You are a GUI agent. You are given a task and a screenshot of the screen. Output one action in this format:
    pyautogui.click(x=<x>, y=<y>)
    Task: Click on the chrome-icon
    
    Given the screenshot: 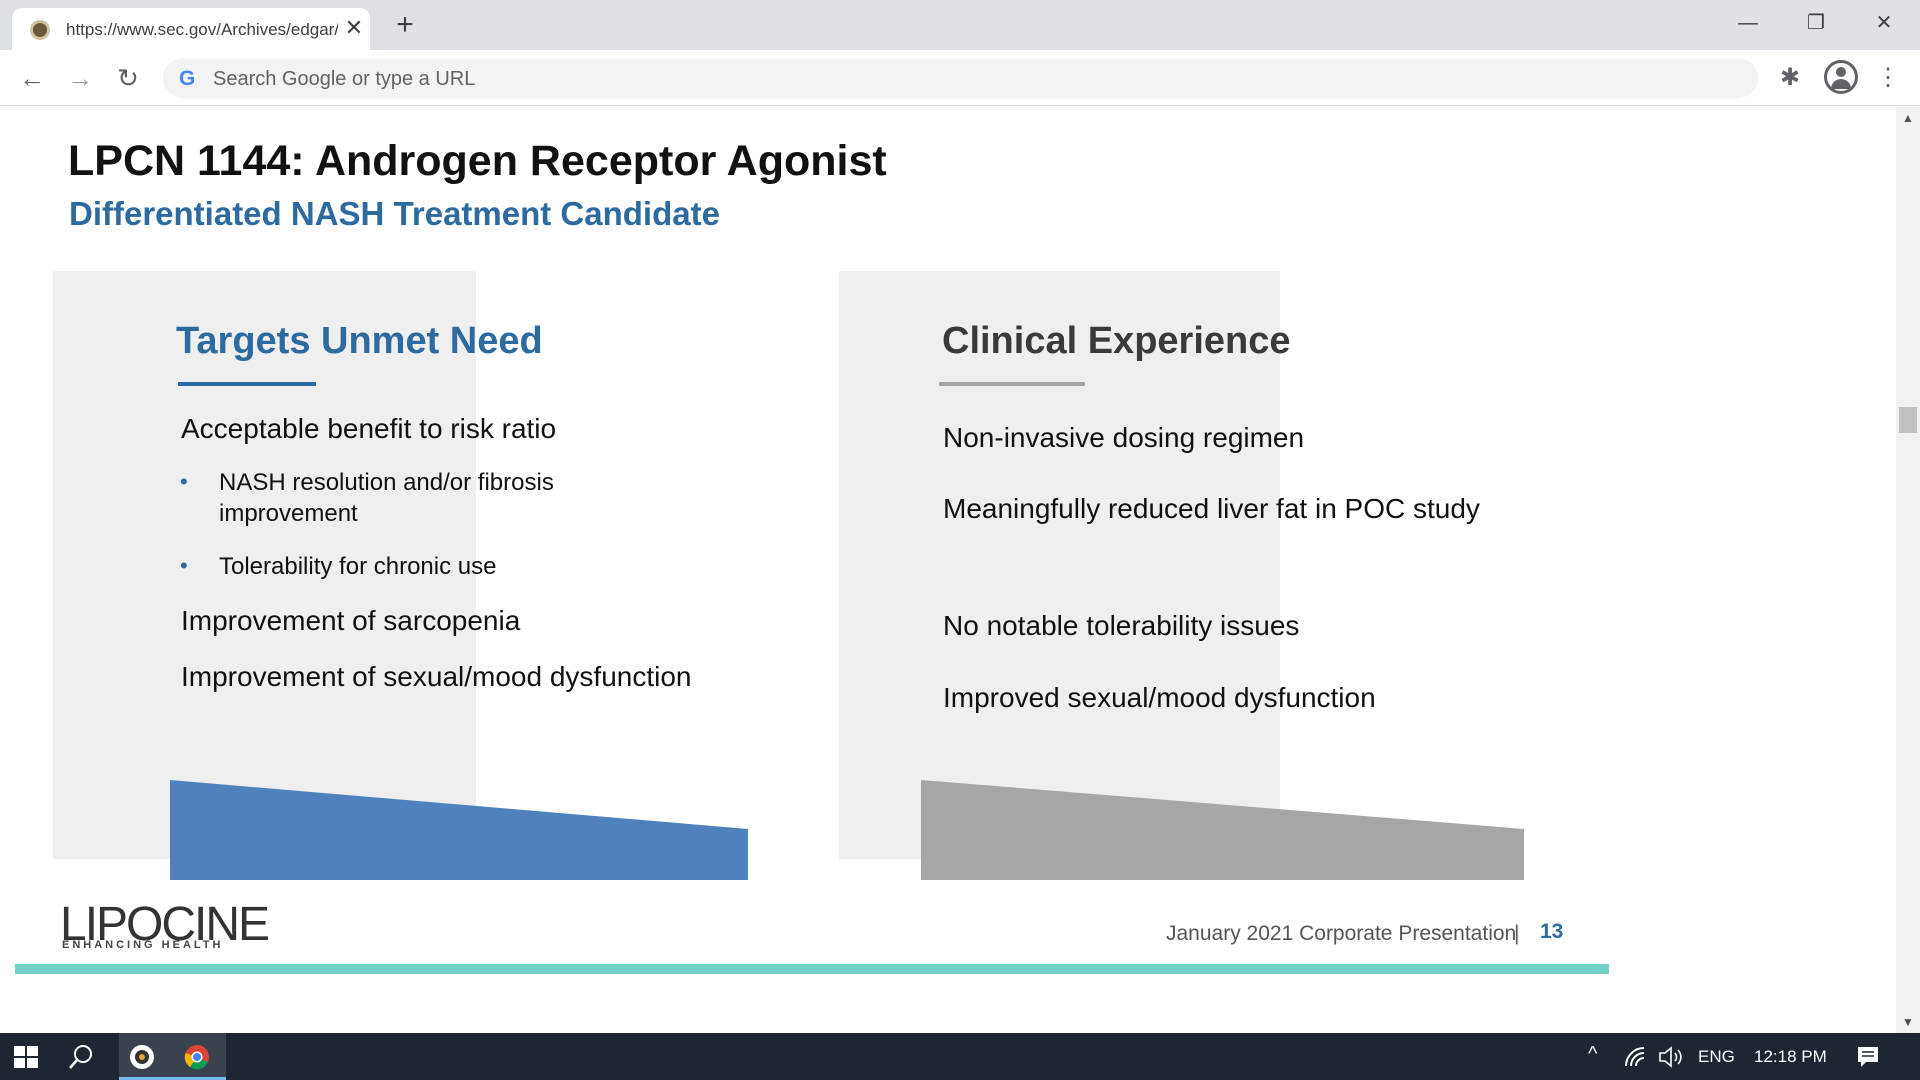 What is the action you would take?
    pyautogui.click(x=197, y=1057)
    